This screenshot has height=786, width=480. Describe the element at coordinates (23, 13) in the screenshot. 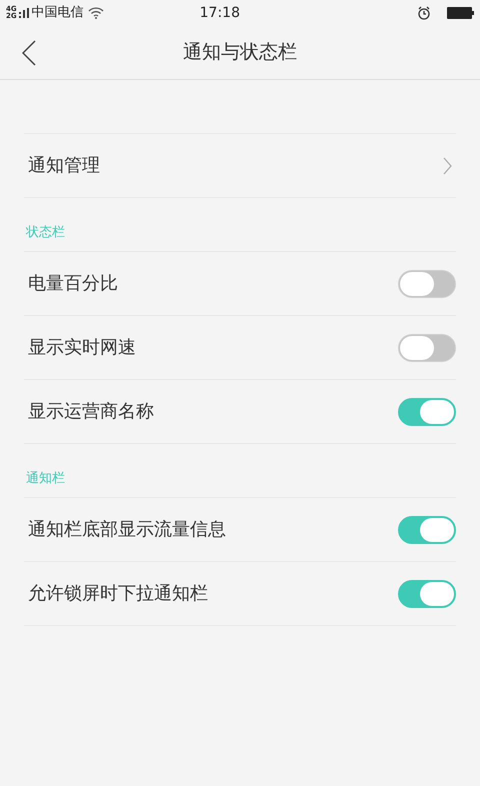

I see `signal-icon` at that location.